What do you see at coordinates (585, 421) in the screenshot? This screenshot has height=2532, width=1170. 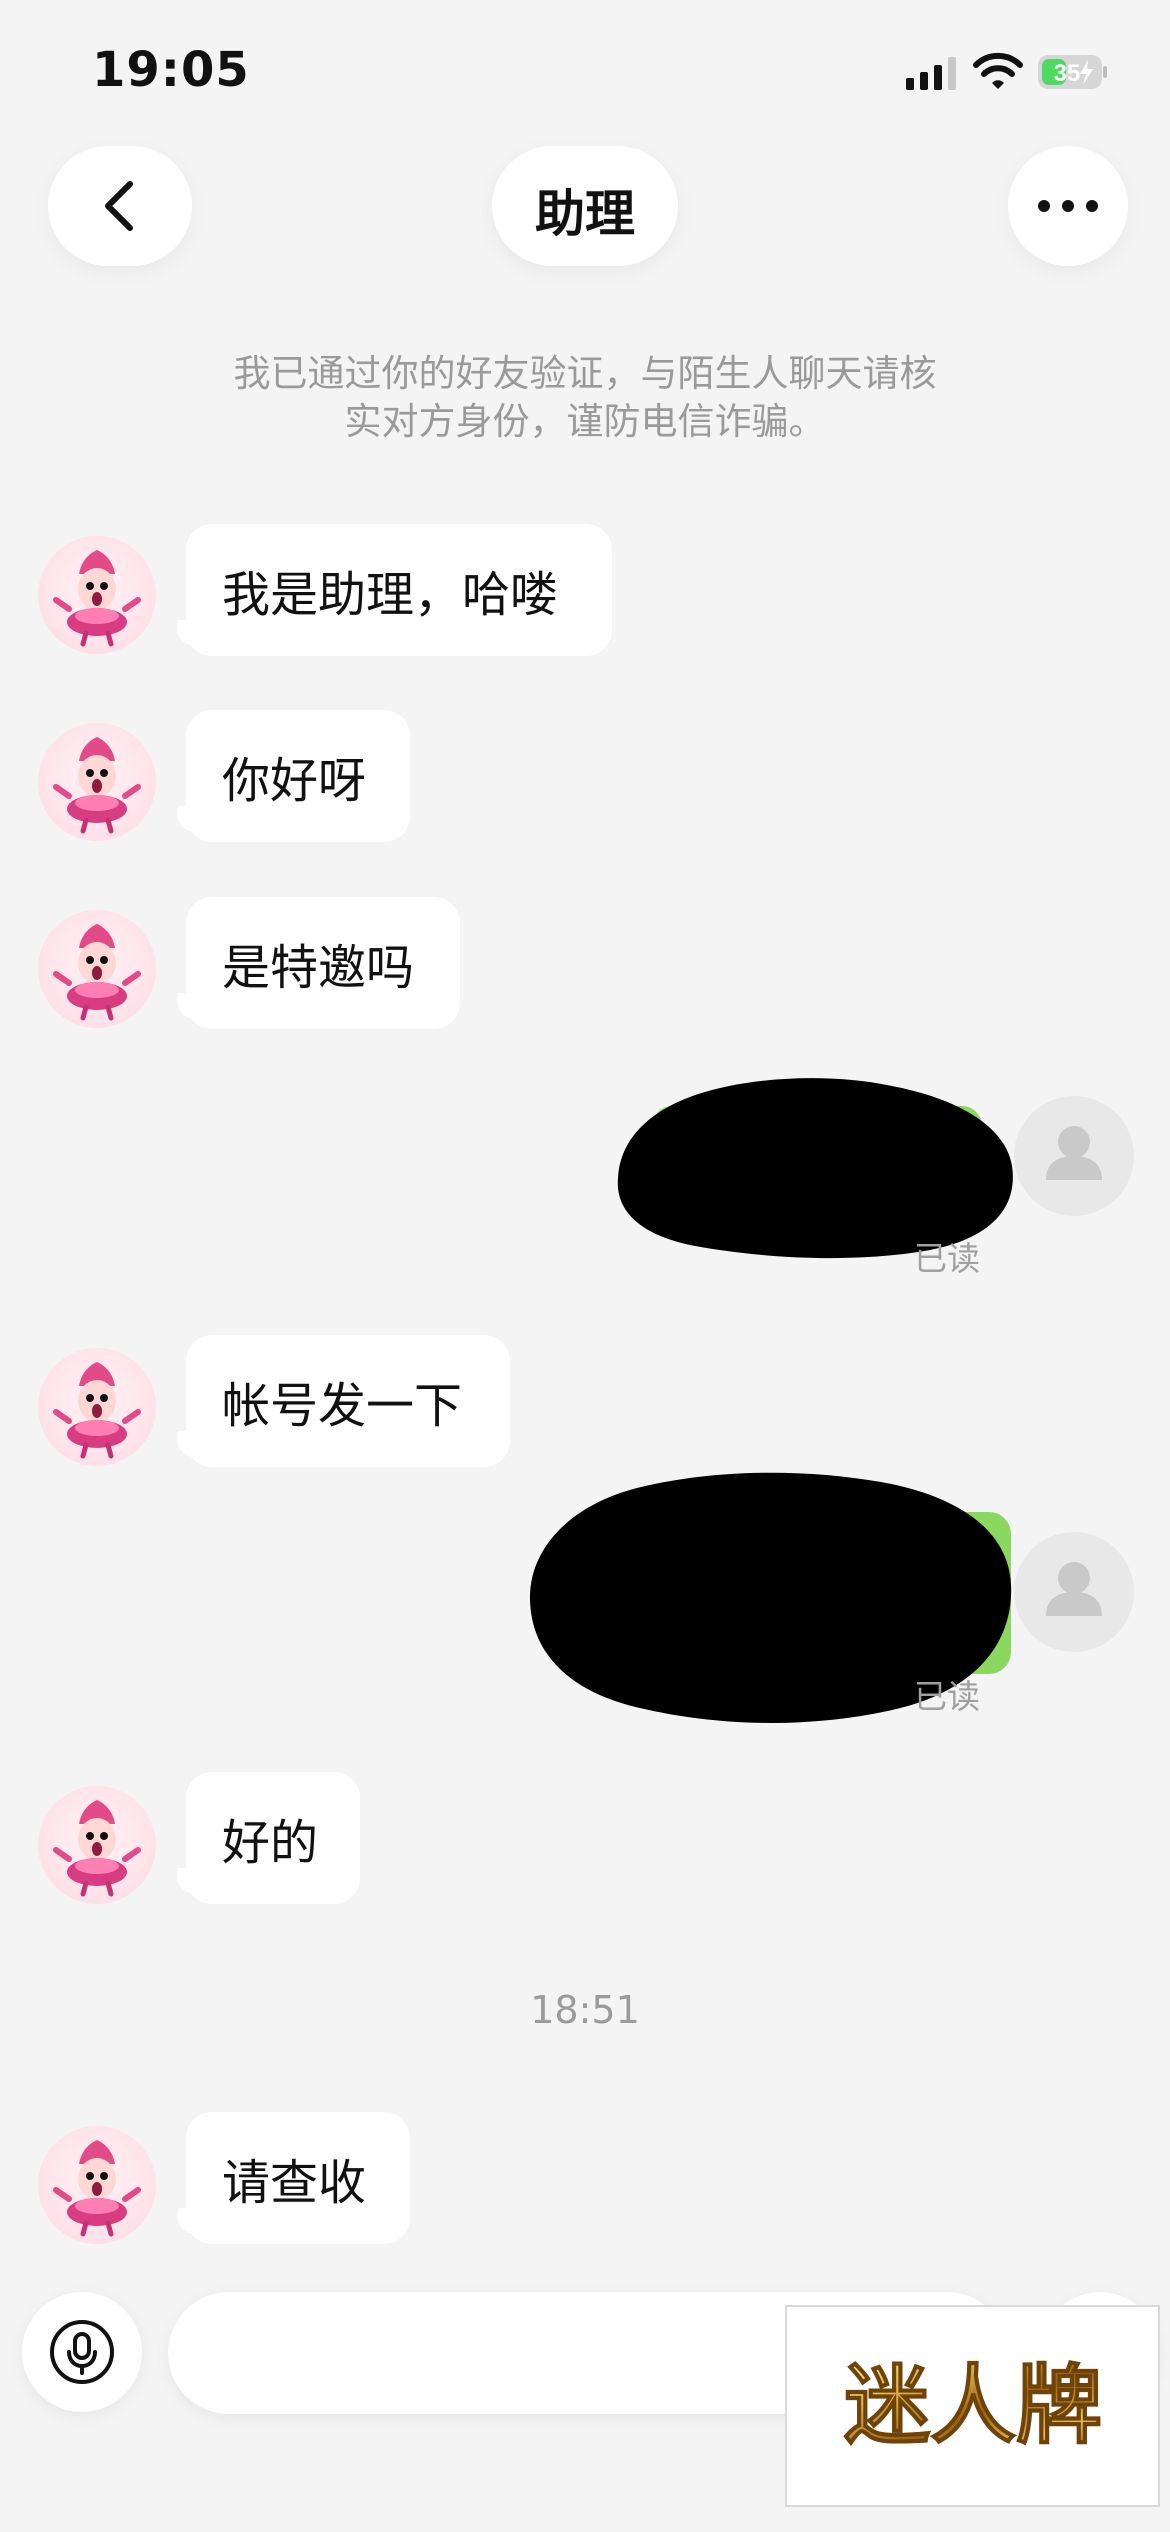 I see `system-notice-line: 实对方身份，谨防电信诈骗。` at bounding box center [585, 421].